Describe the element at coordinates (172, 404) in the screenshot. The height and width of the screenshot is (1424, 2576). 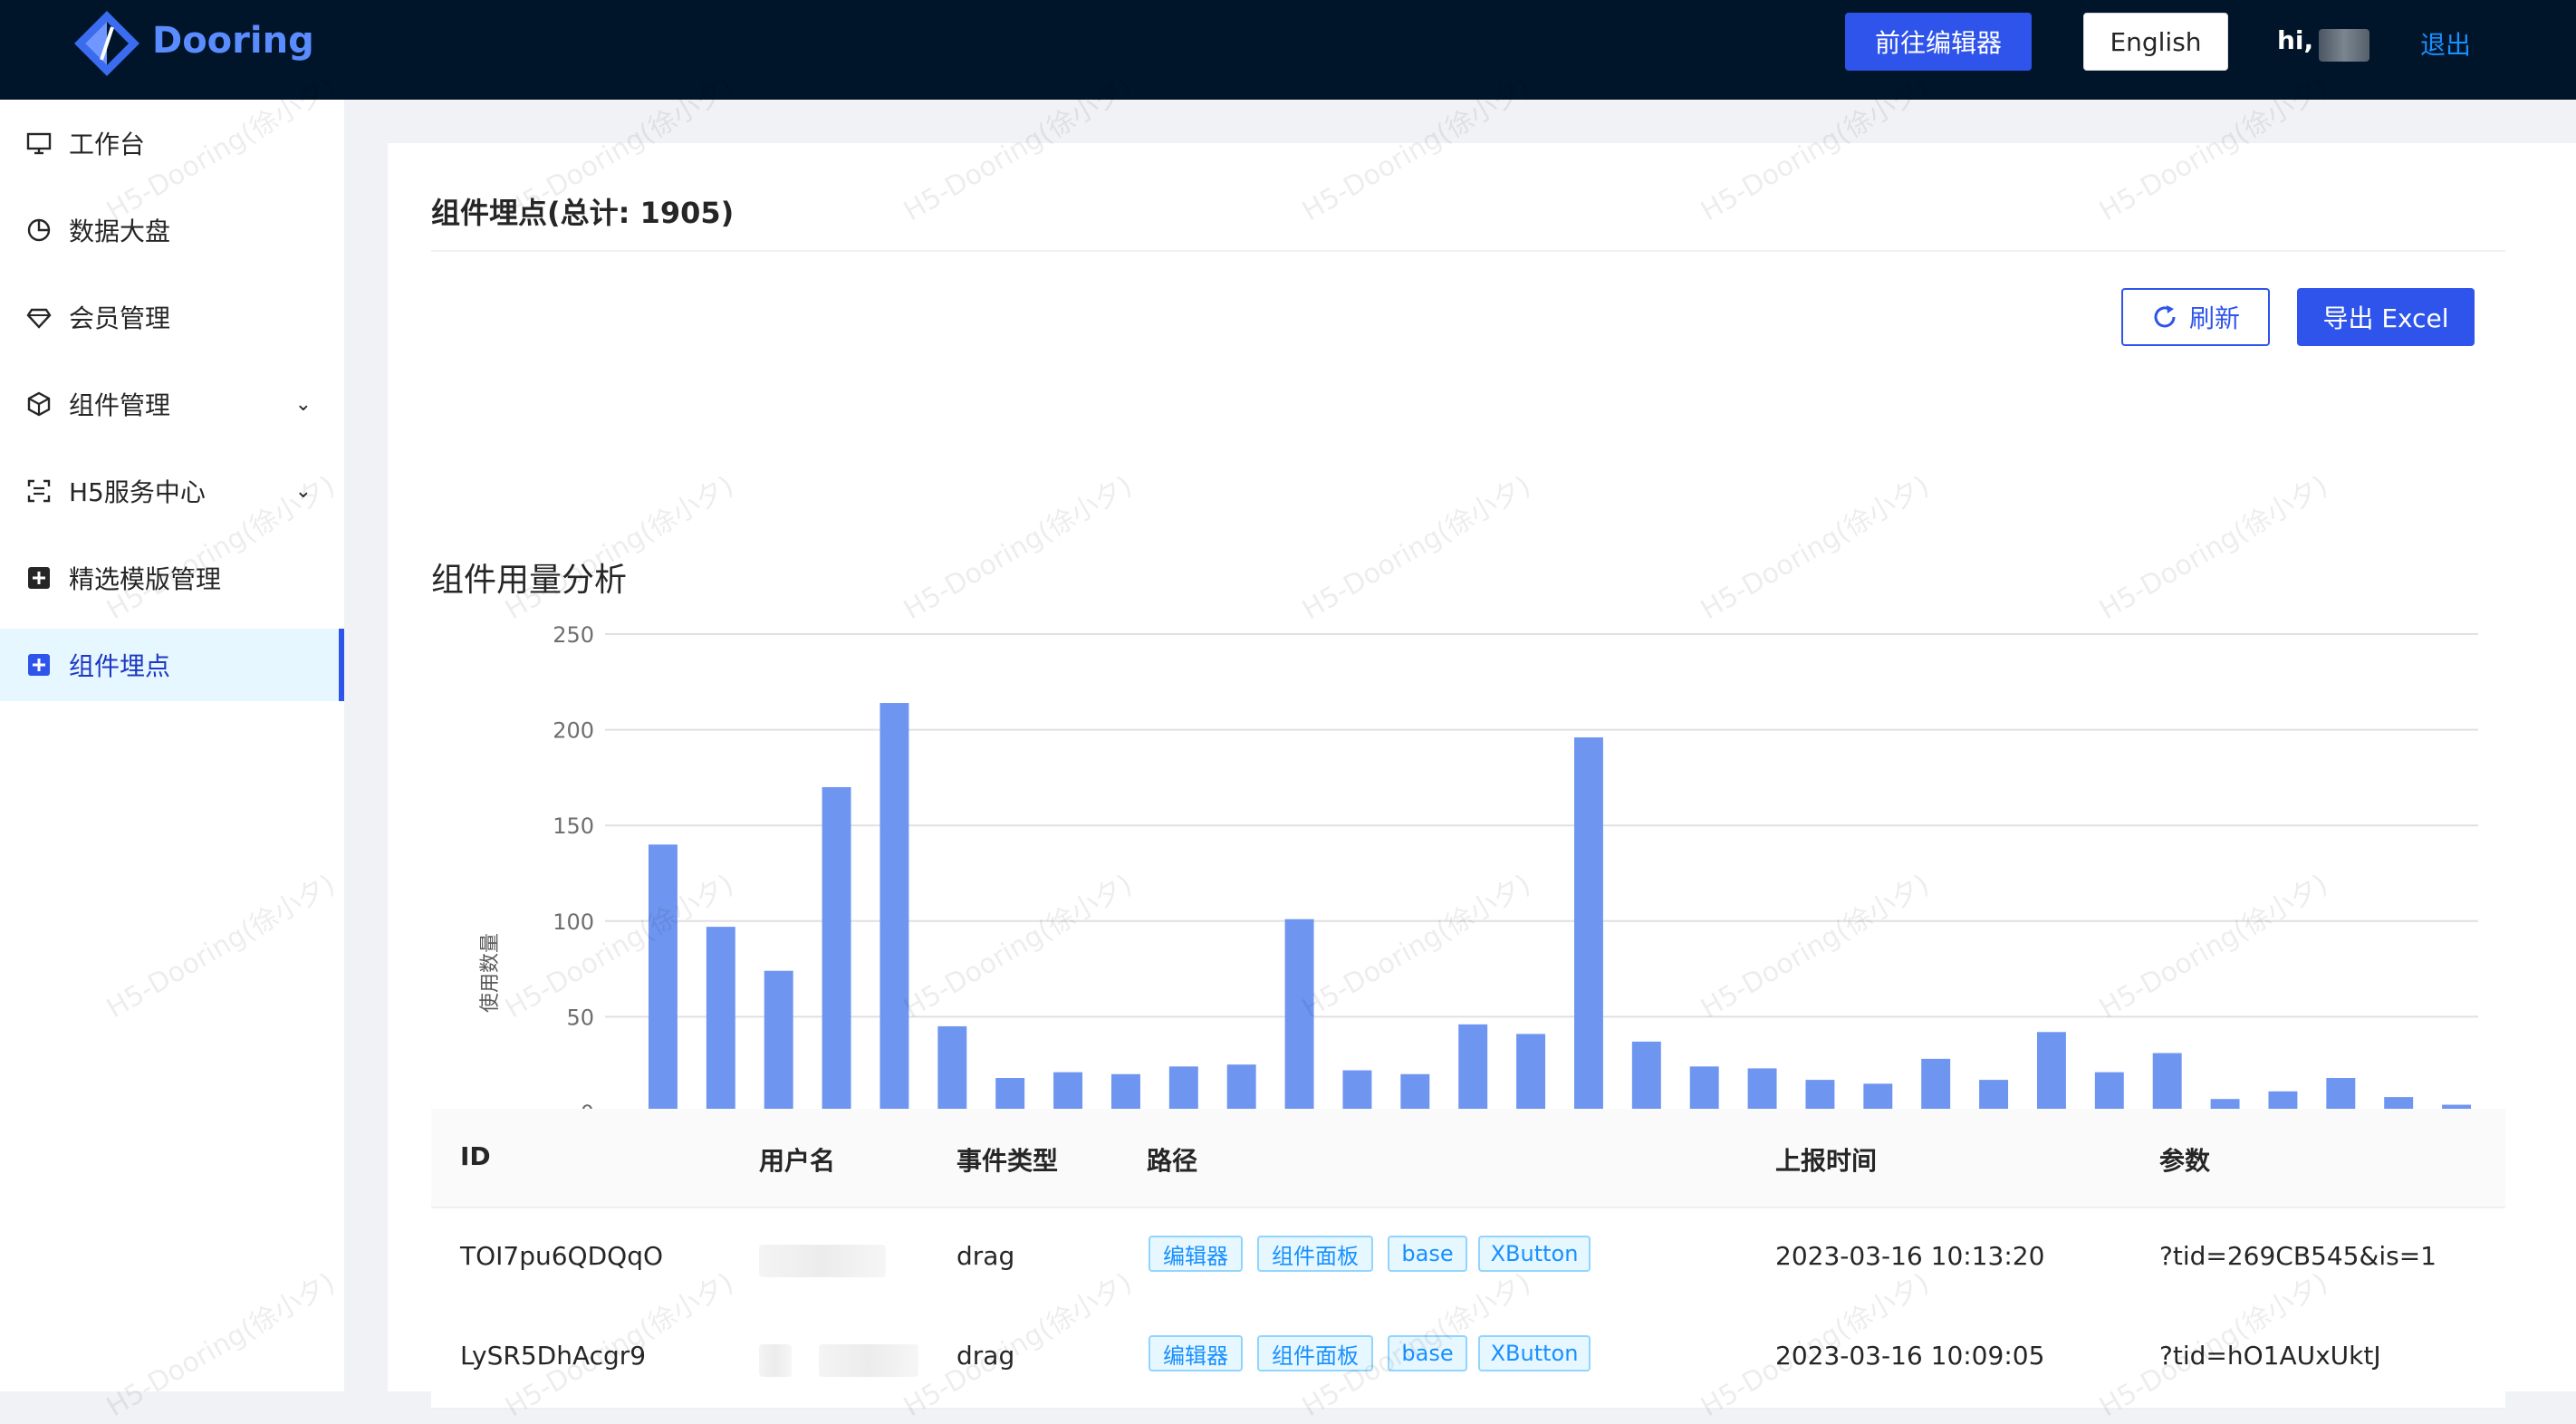
I see `sidebar-item-components: 组件管理 ⌄` at that location.